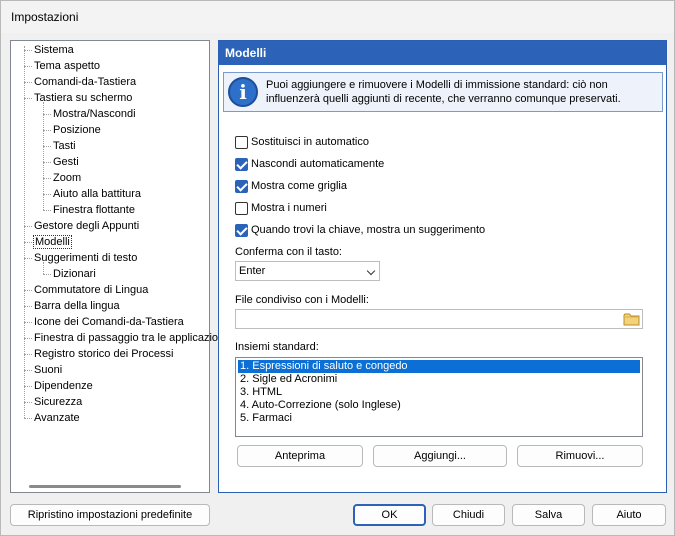 Image resolution: width=675 pixels, height=536 pixels. Describe the element at coordinates (439, 405) in the screenshot. I see `list-item: 4. Auto-Correzione (solo Inglese)` at that location.